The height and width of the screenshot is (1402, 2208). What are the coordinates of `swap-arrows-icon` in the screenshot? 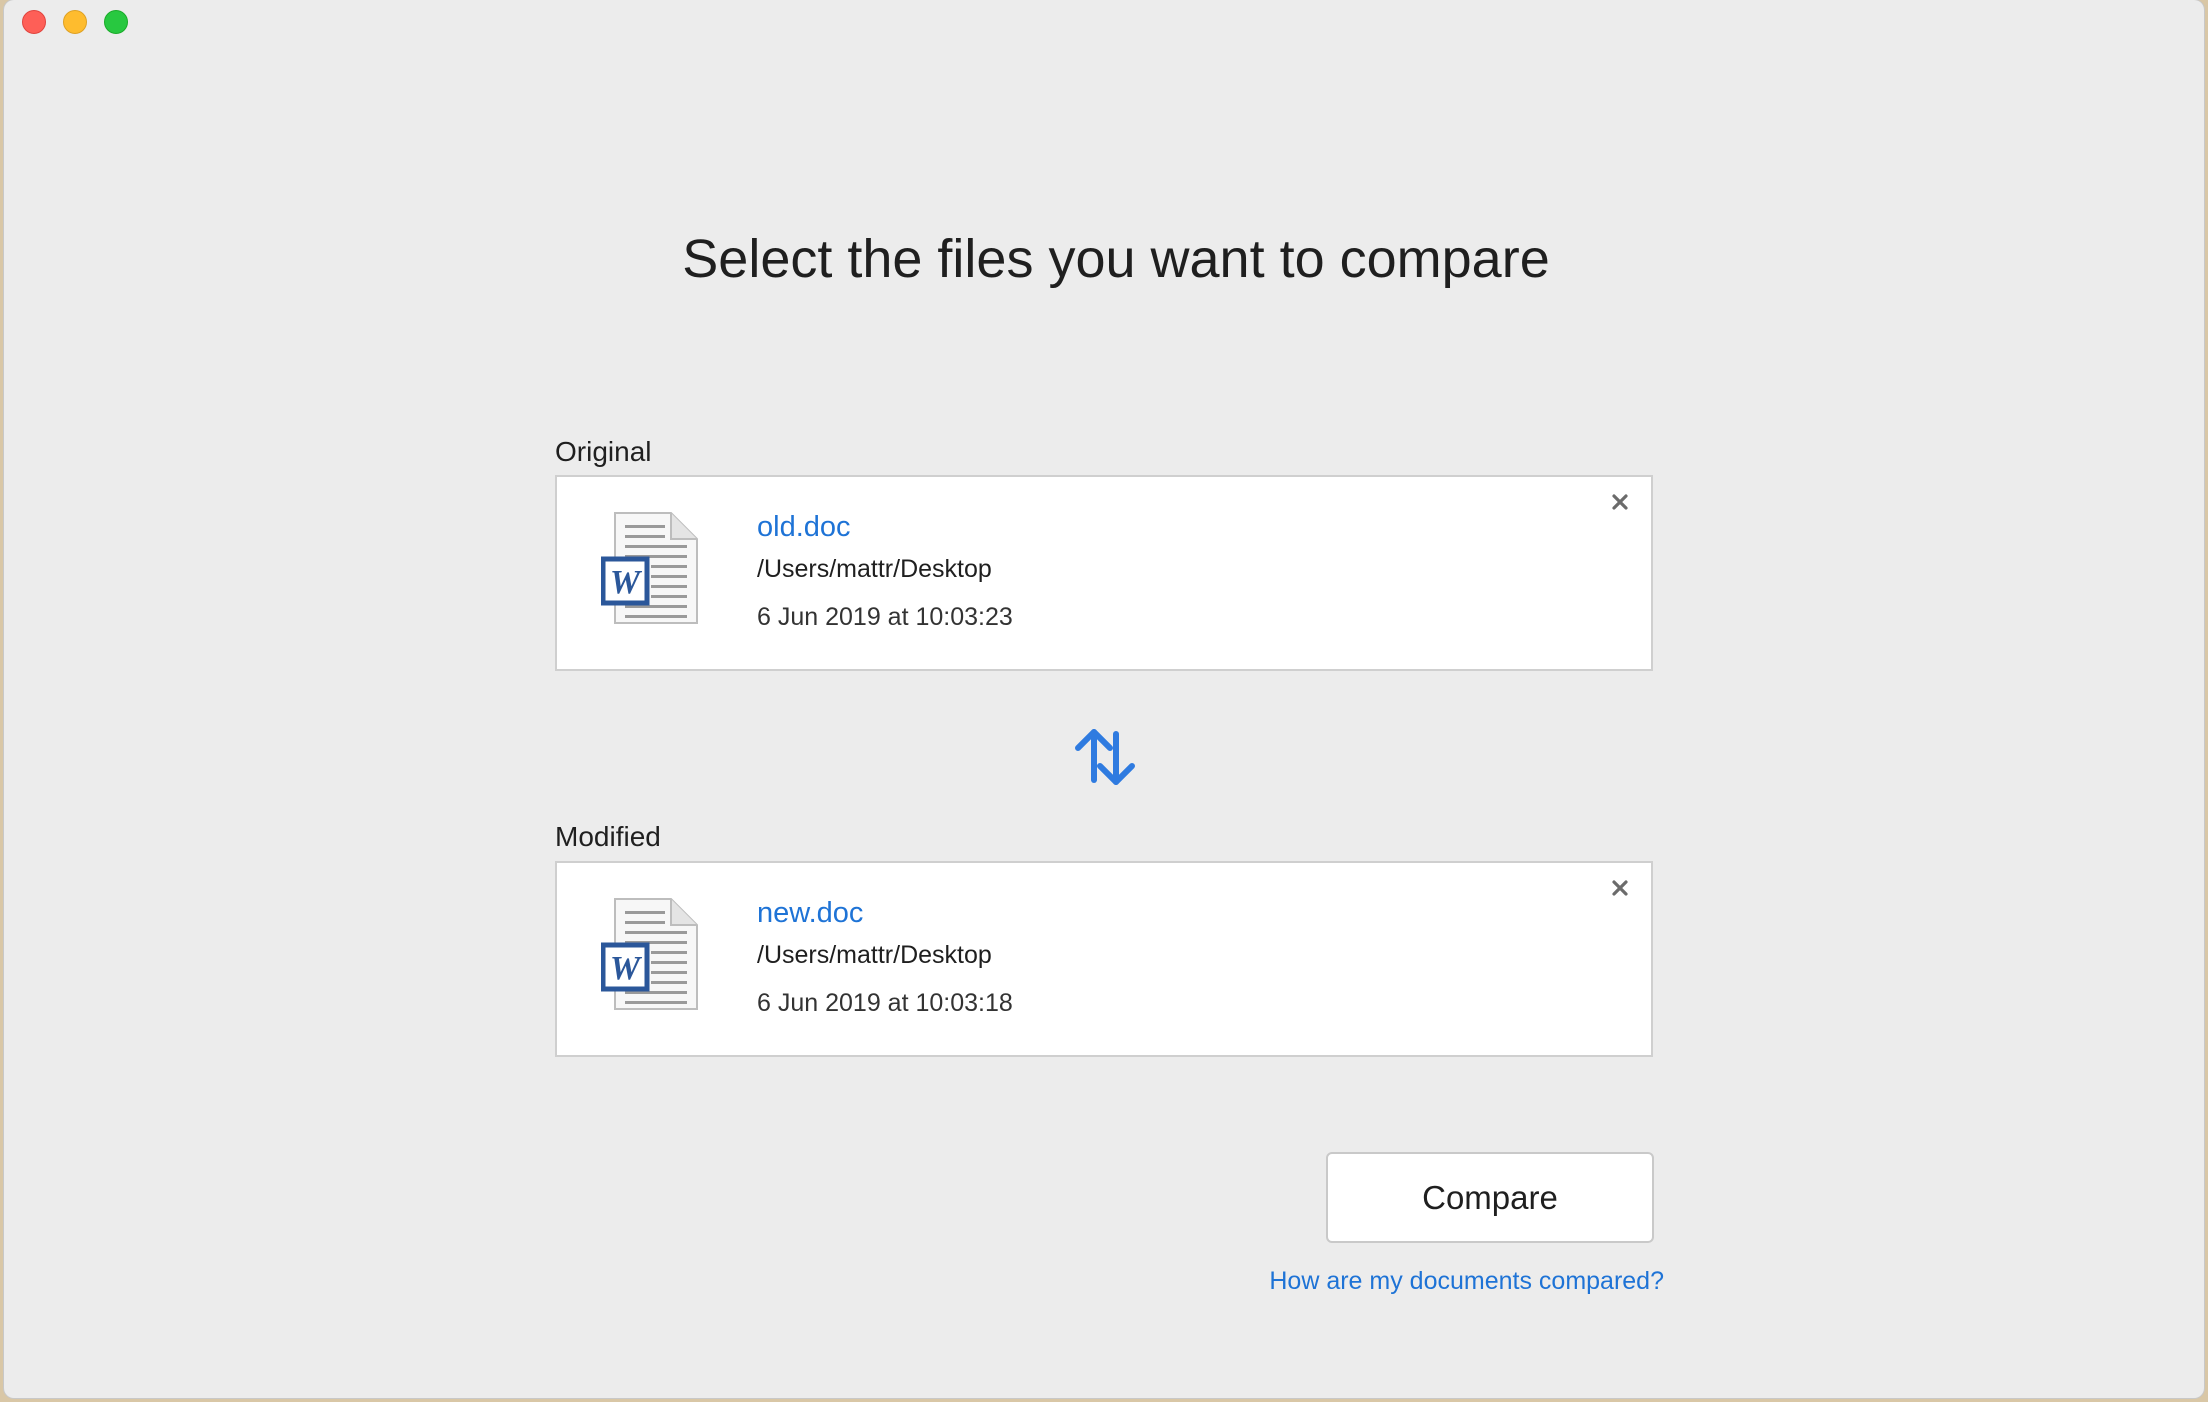 It's located at (1105, 757).